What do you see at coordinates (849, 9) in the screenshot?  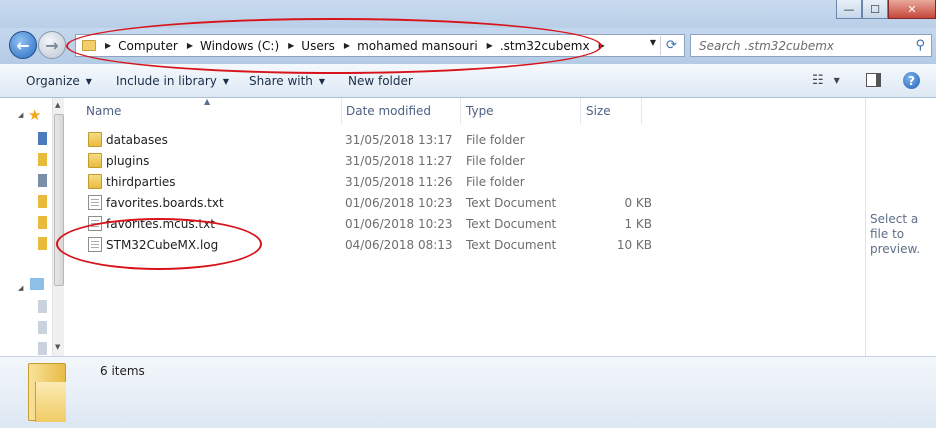 I see `minimize-button: —` at bounding box center [849, 9].